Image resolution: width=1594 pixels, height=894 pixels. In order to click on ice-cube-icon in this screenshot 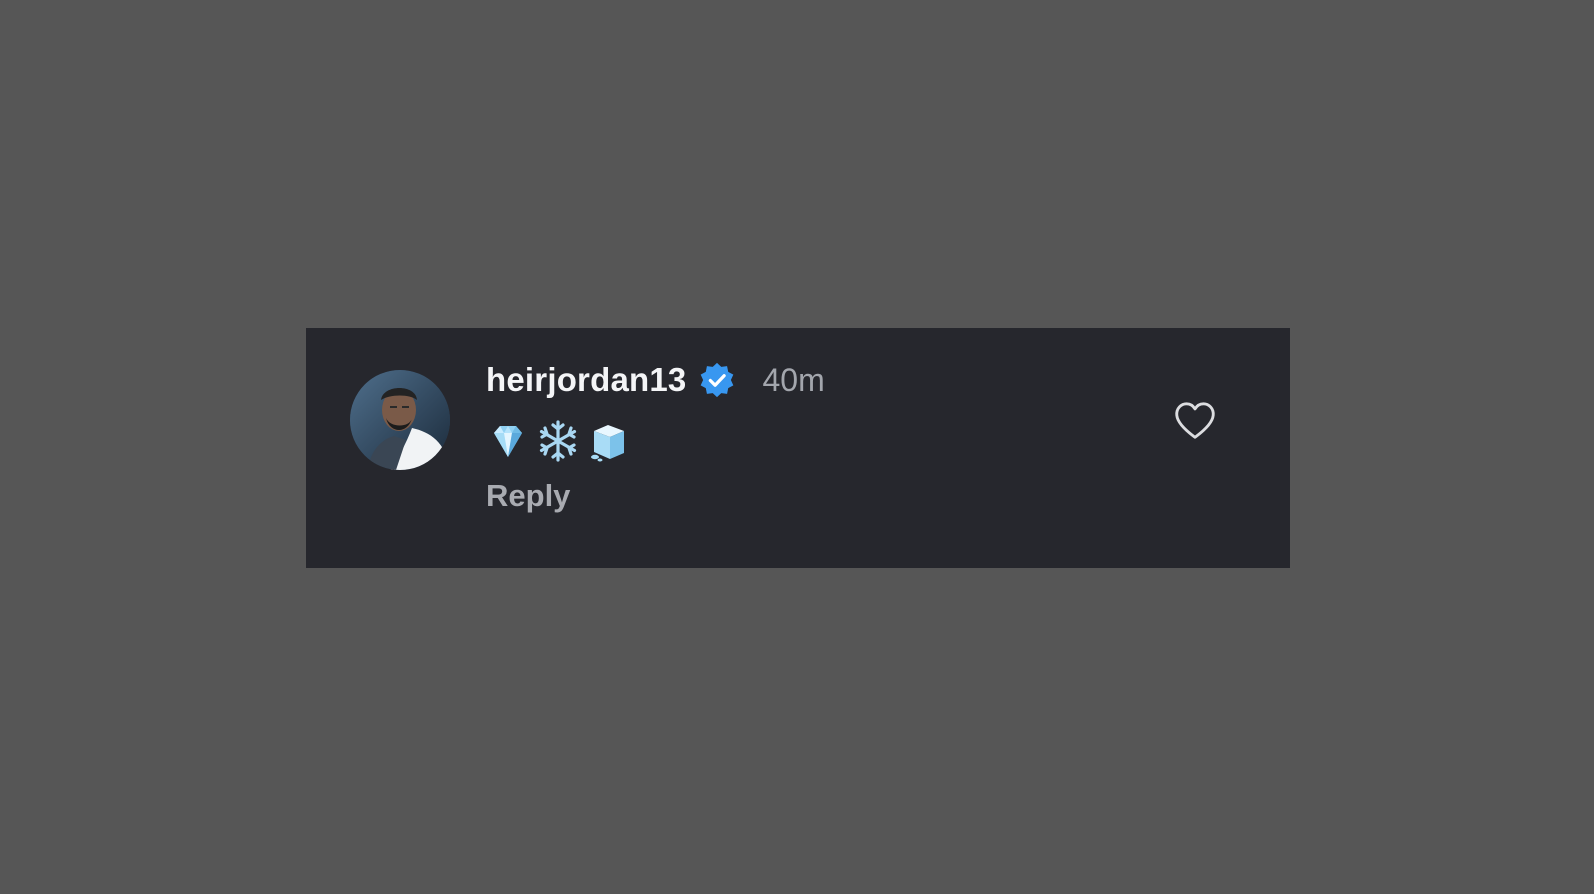, I will do `click(608, 441)`.